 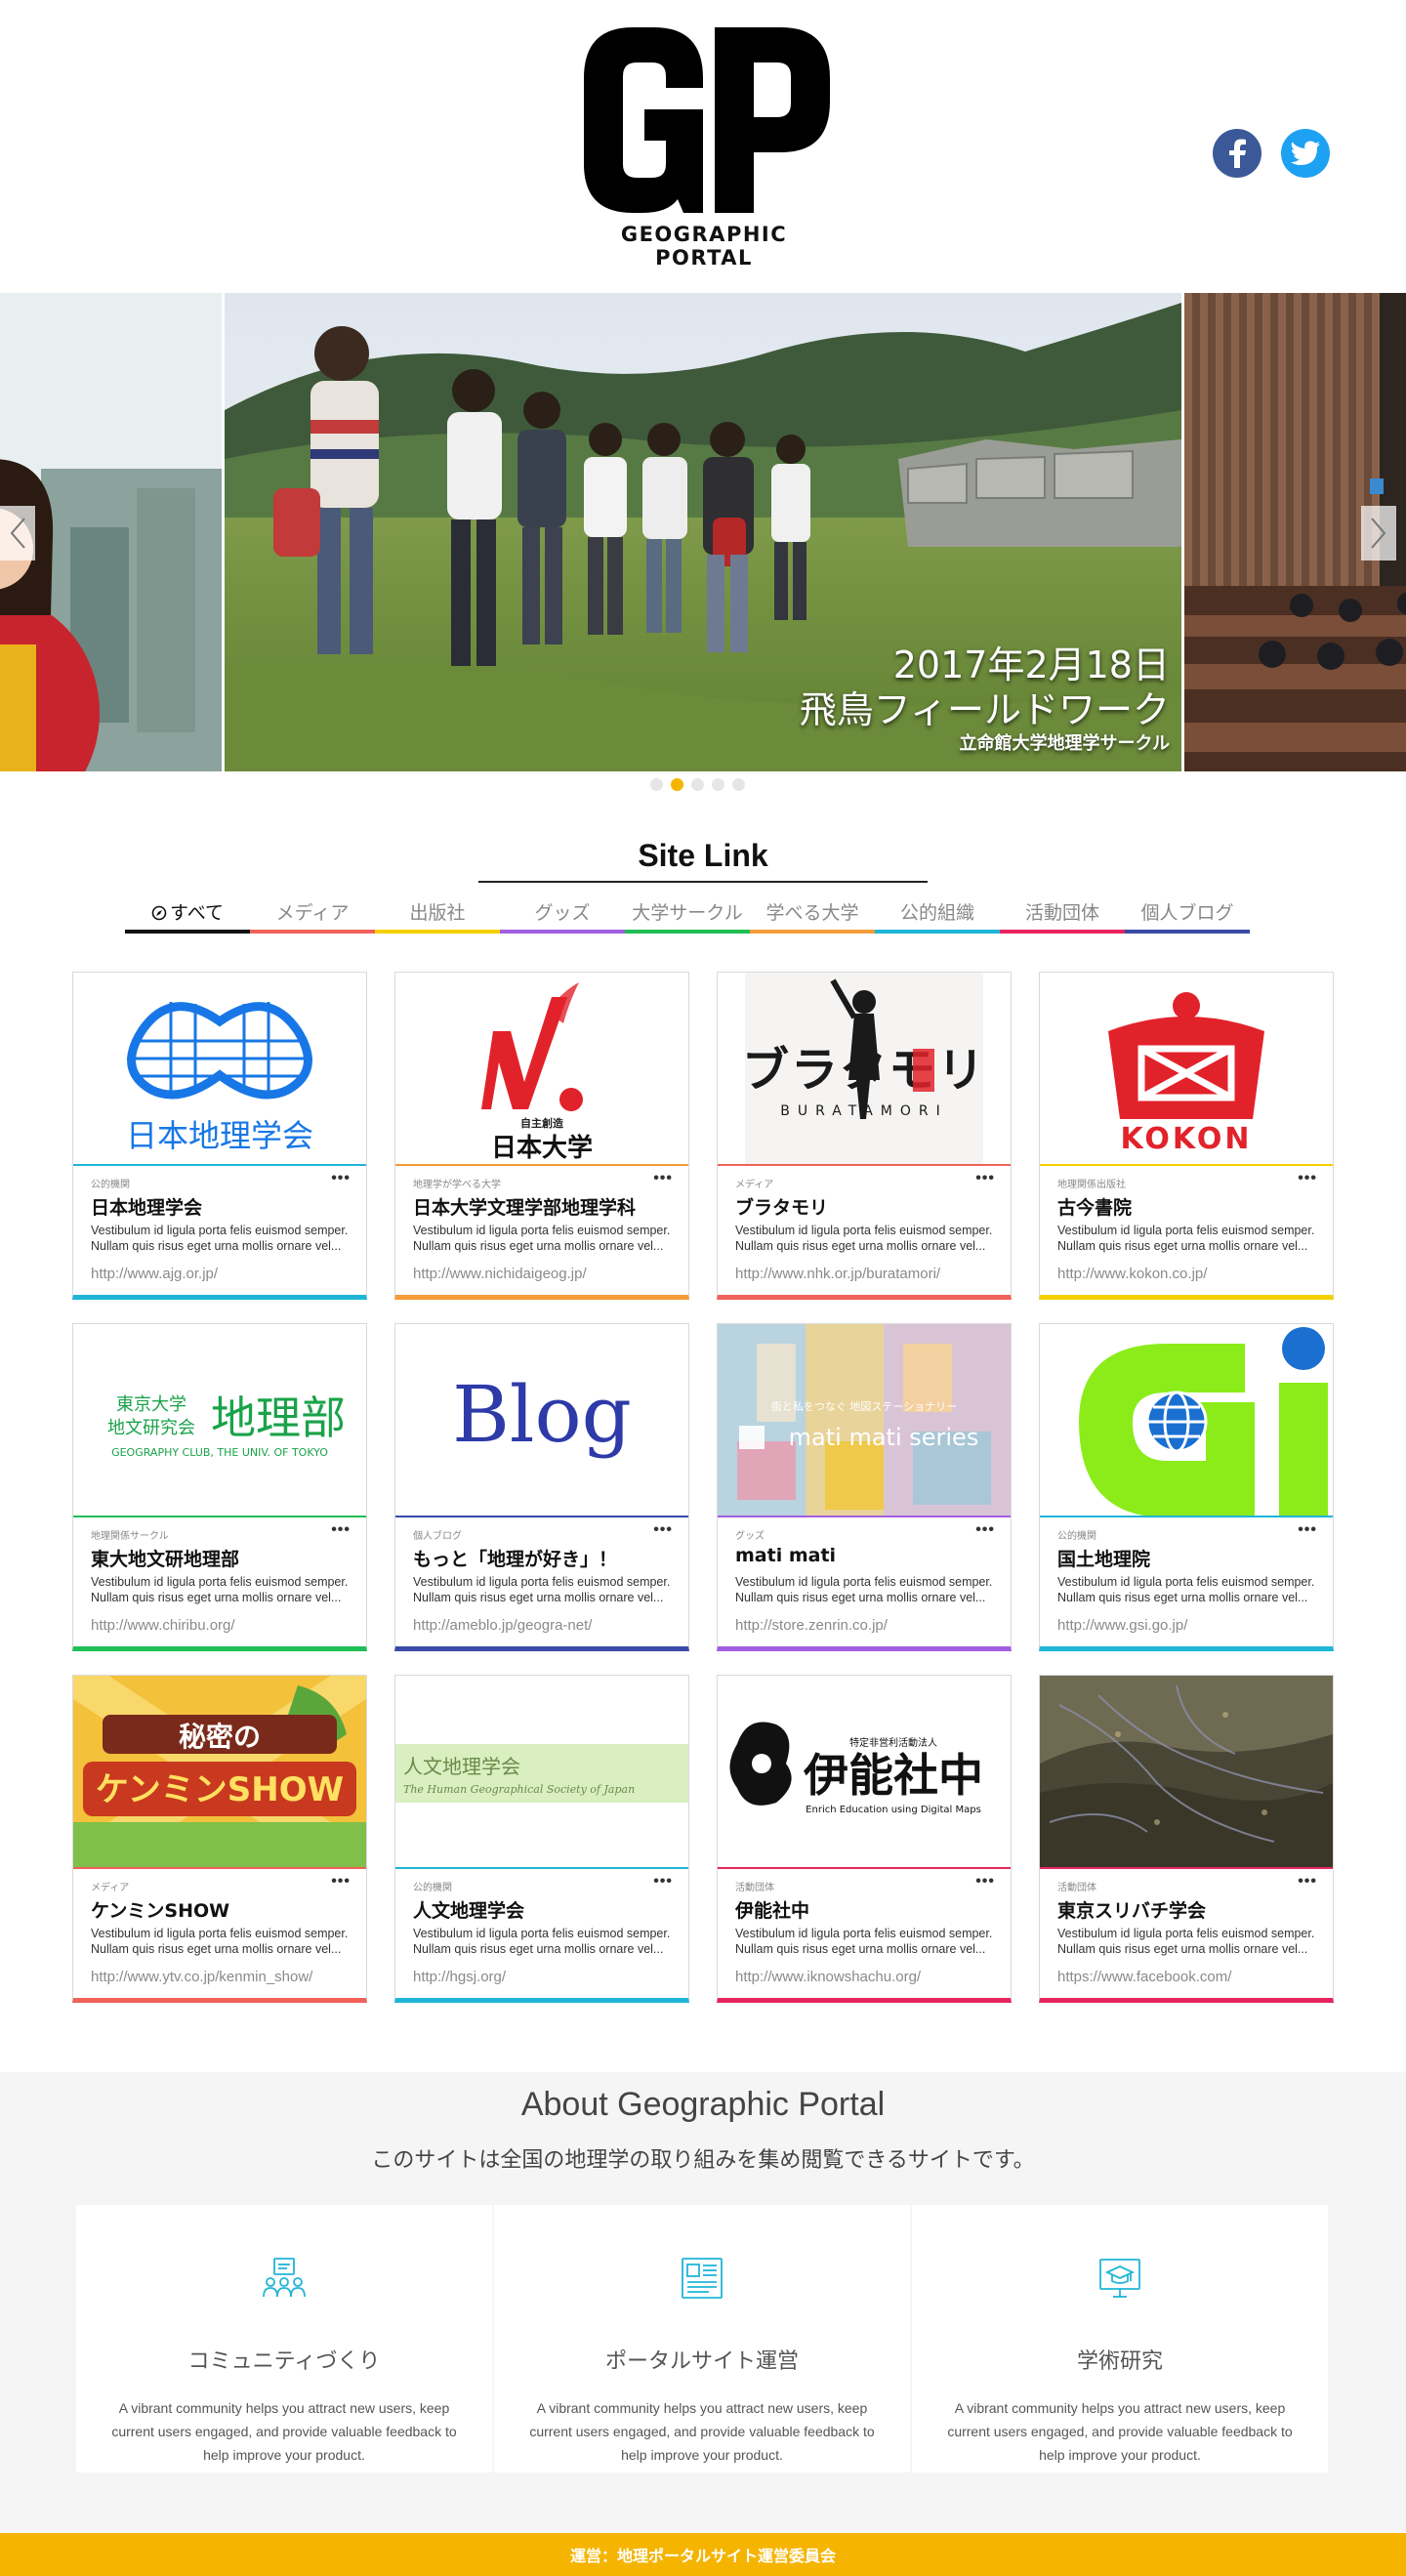 I want to click on site-card-title: 東大地文研地理部, so click(x=220, y=1557).